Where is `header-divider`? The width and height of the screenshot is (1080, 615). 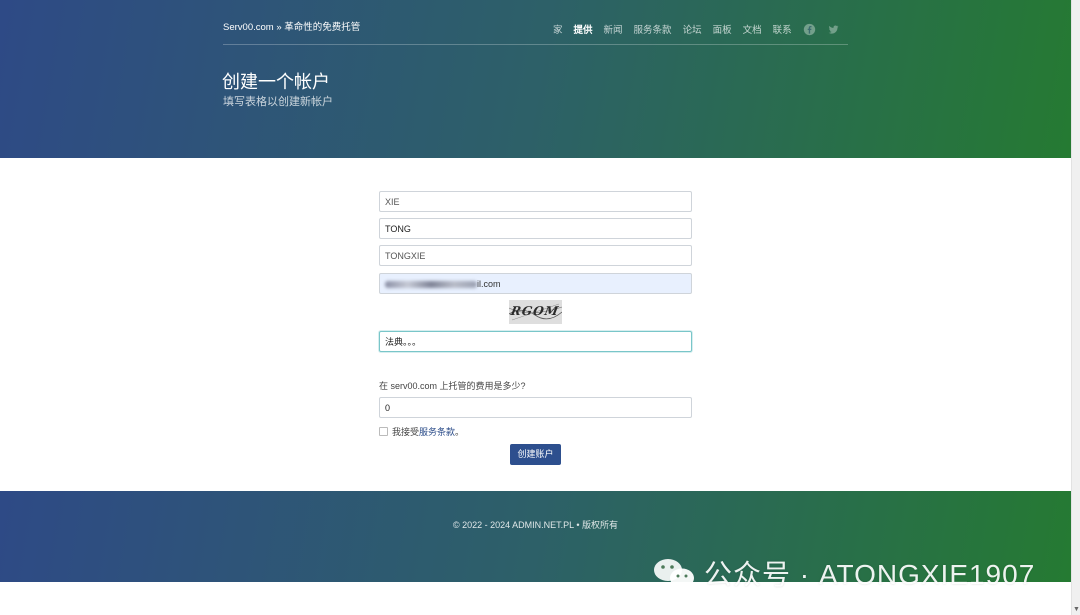
header-divider is located at coordinates (535, 44).